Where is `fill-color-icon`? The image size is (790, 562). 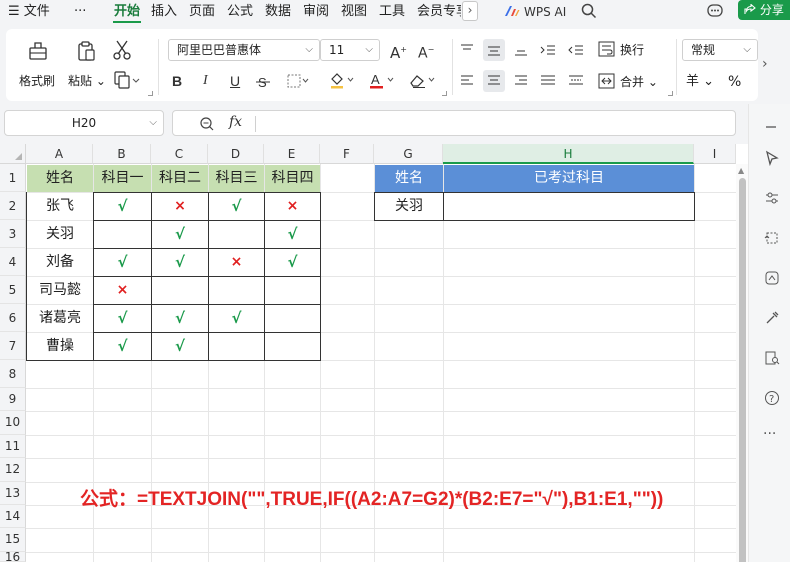 fill-color-icon is located at coordinates (342, 80).